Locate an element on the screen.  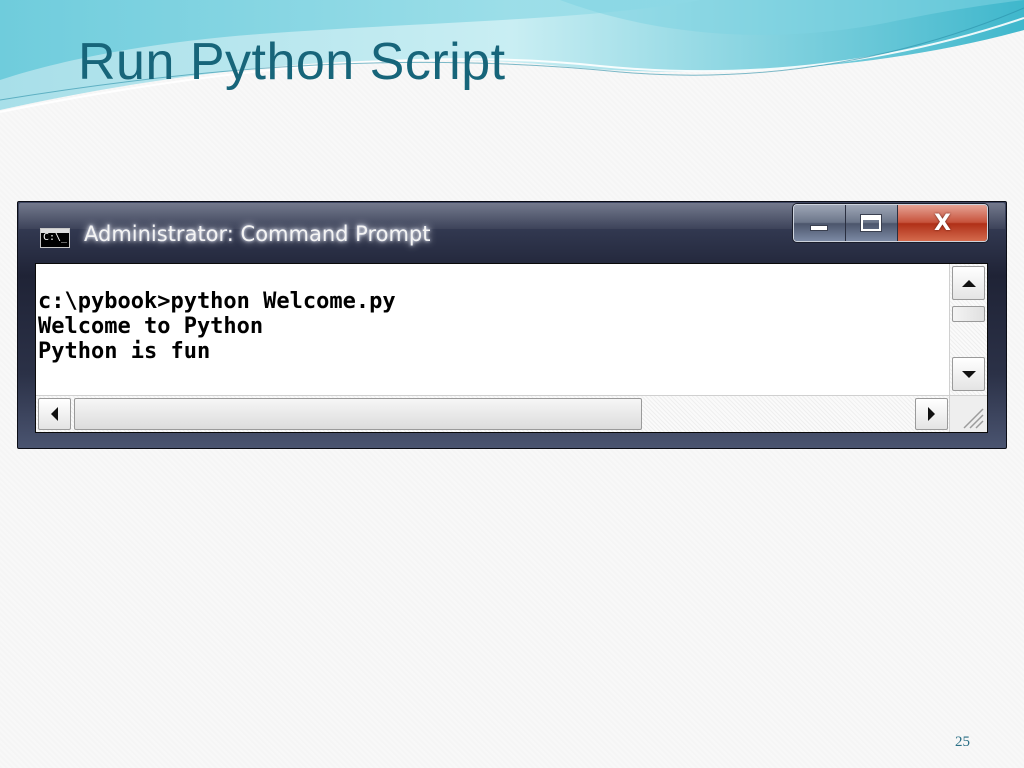
arrow-left-icon is located at coordinates (54, 414).